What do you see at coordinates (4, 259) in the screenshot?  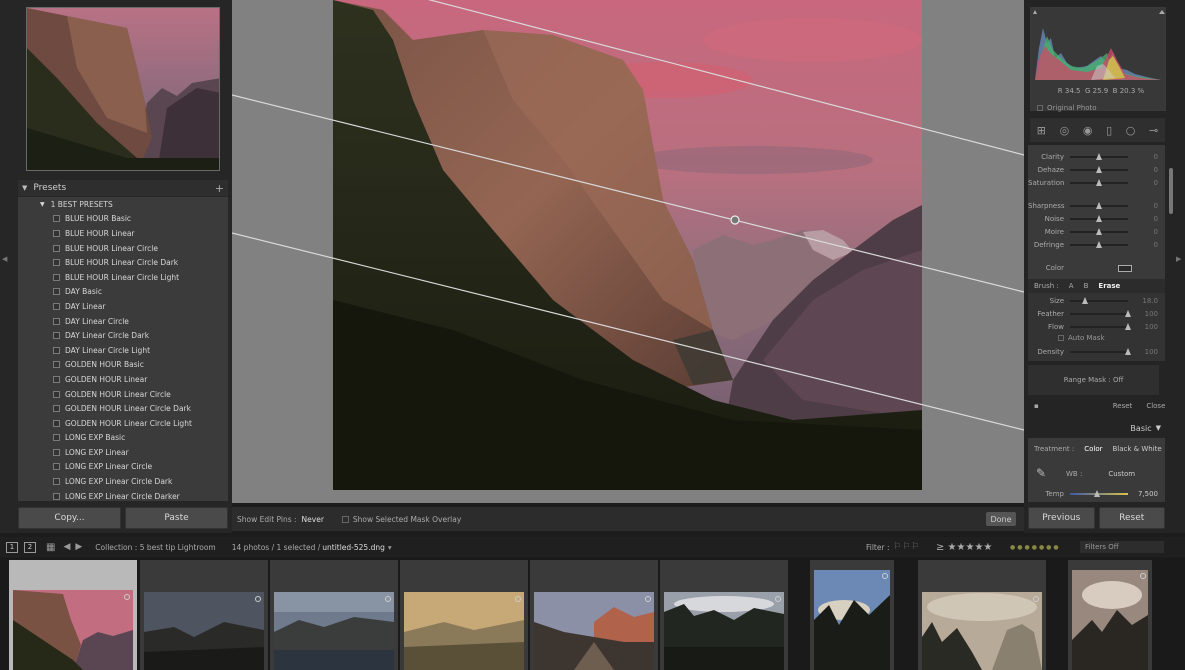 I see `left-panel-toggle-icon: ◀` at bounding box center [4, 259].